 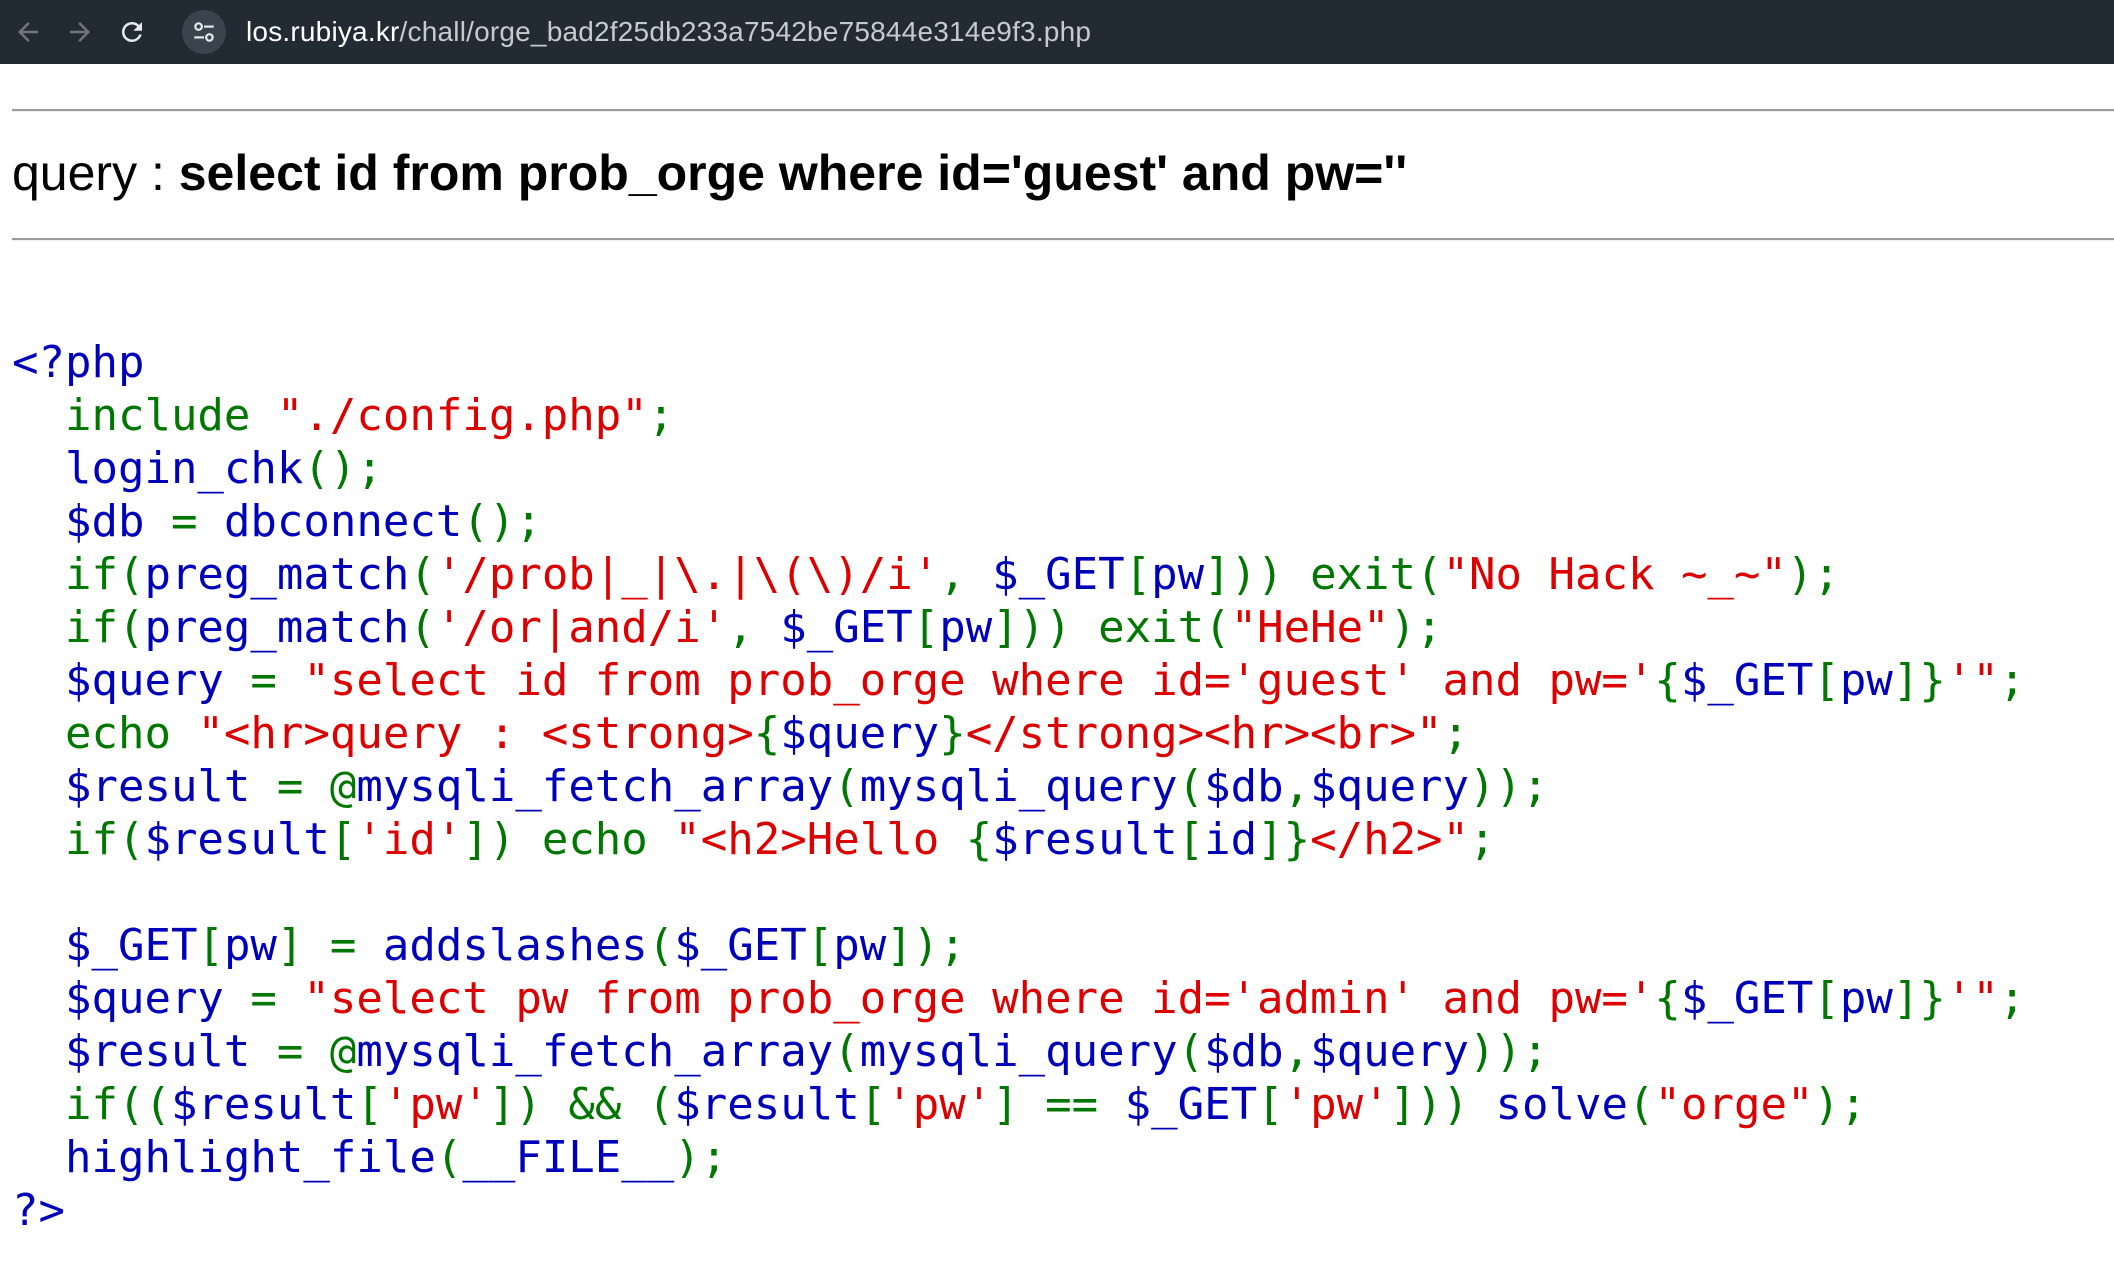 What do you see at coordinates (687, 574) in the screenshot?
I see `code-token: '/prob|_|\.|\(\)/i'` at bounding box center [687, 574].